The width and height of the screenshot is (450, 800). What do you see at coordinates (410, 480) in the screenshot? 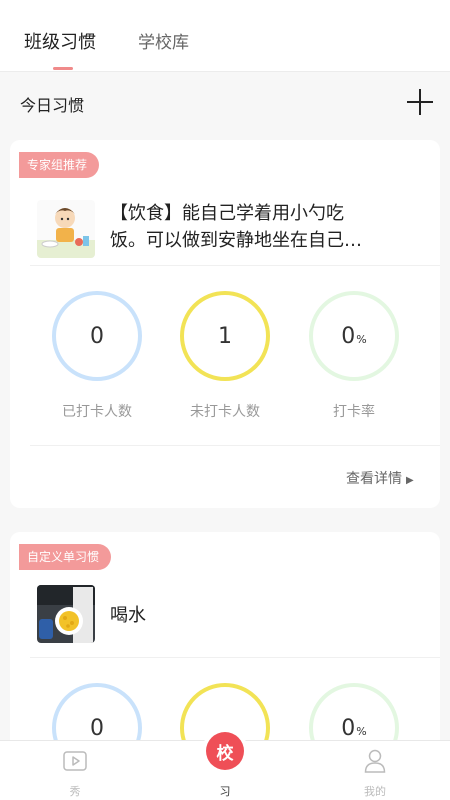
I see `triangle-right-icon: ▶` at bounding box center [410, 480].